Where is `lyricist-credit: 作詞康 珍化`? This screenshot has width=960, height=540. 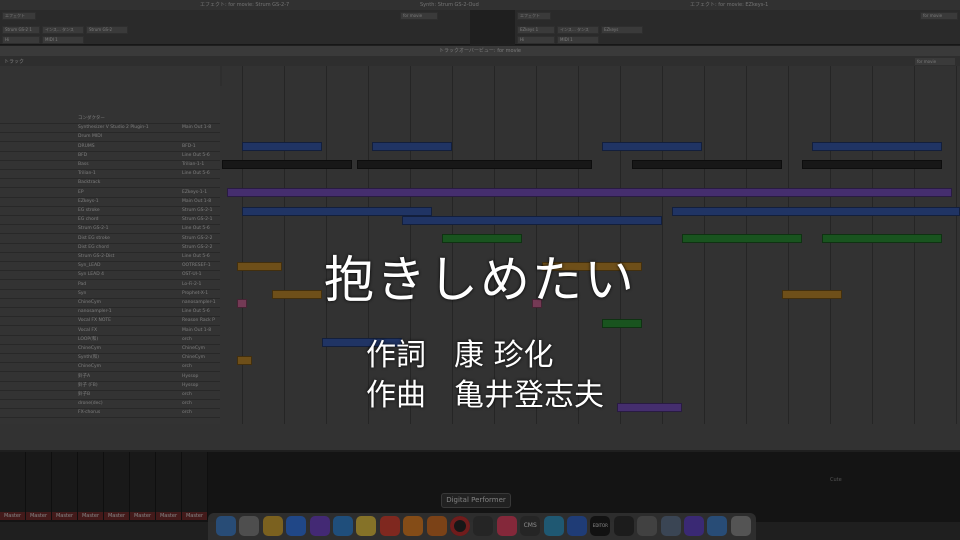 lyricist-credit: 作詞康 珍化 is located at coordinates (460, 352).